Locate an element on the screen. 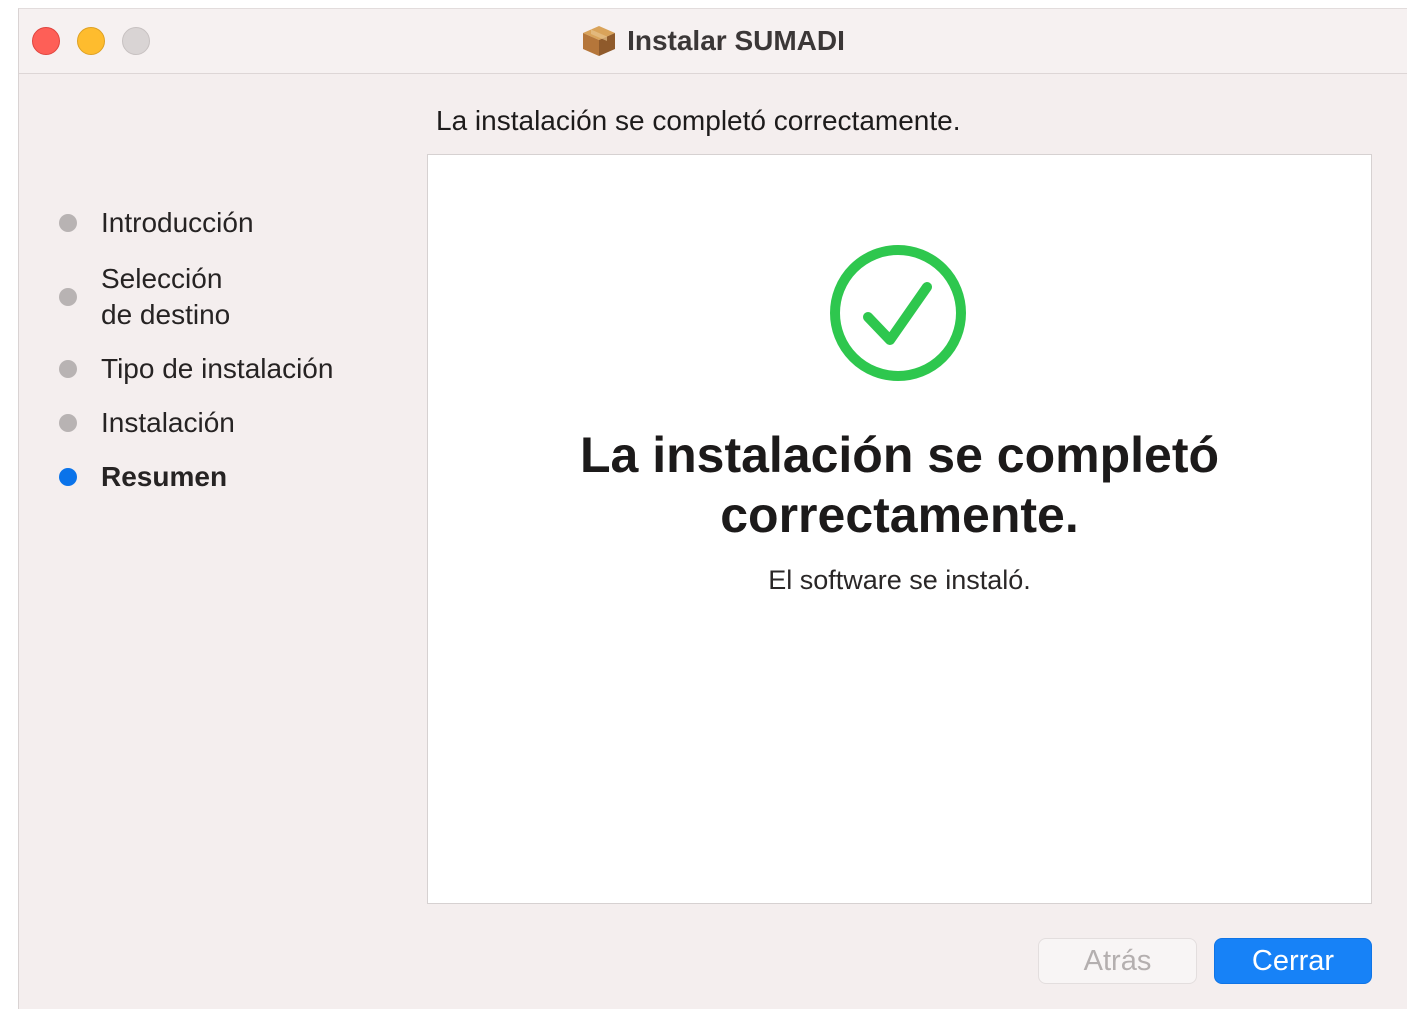 Image resolution: width=1407 pixels, height=1009 pixels. window-title: Instalar SUMADI is located at coordinates (713, 41).